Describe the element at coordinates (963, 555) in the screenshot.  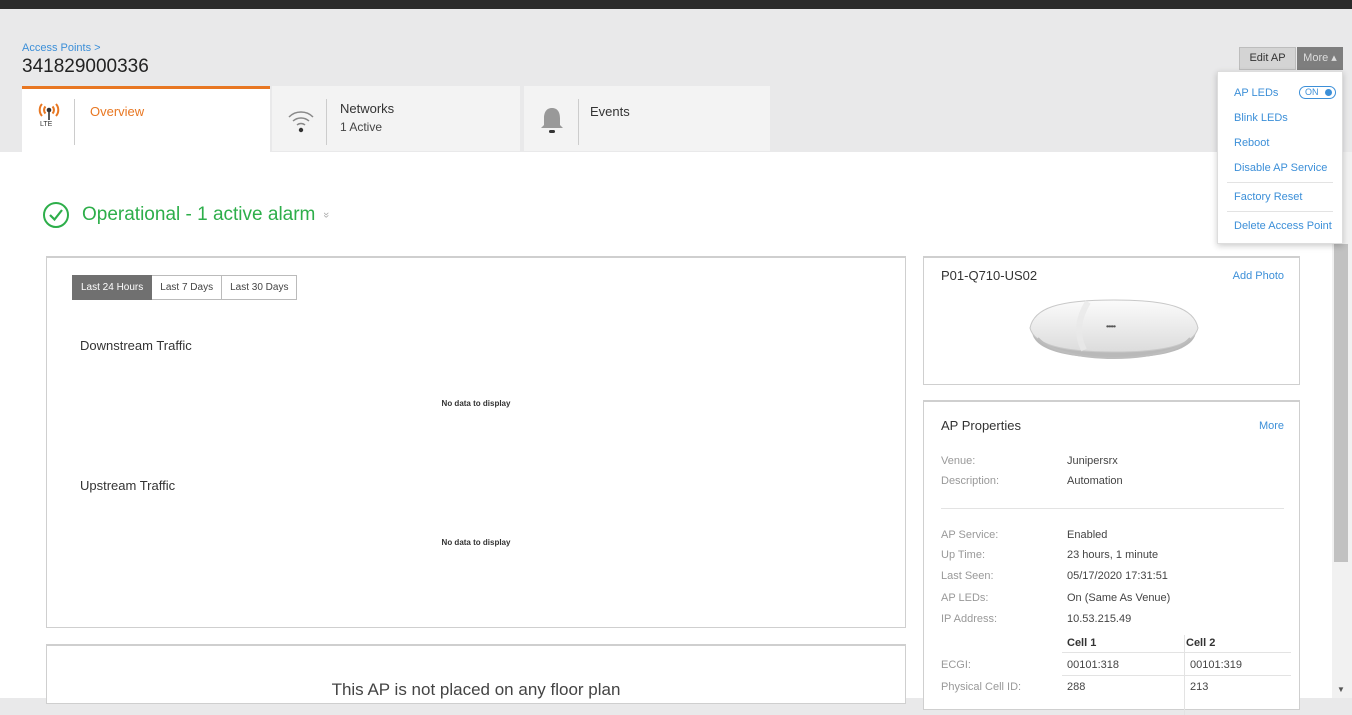
I see `up-time-label: Up Time:` at that location.